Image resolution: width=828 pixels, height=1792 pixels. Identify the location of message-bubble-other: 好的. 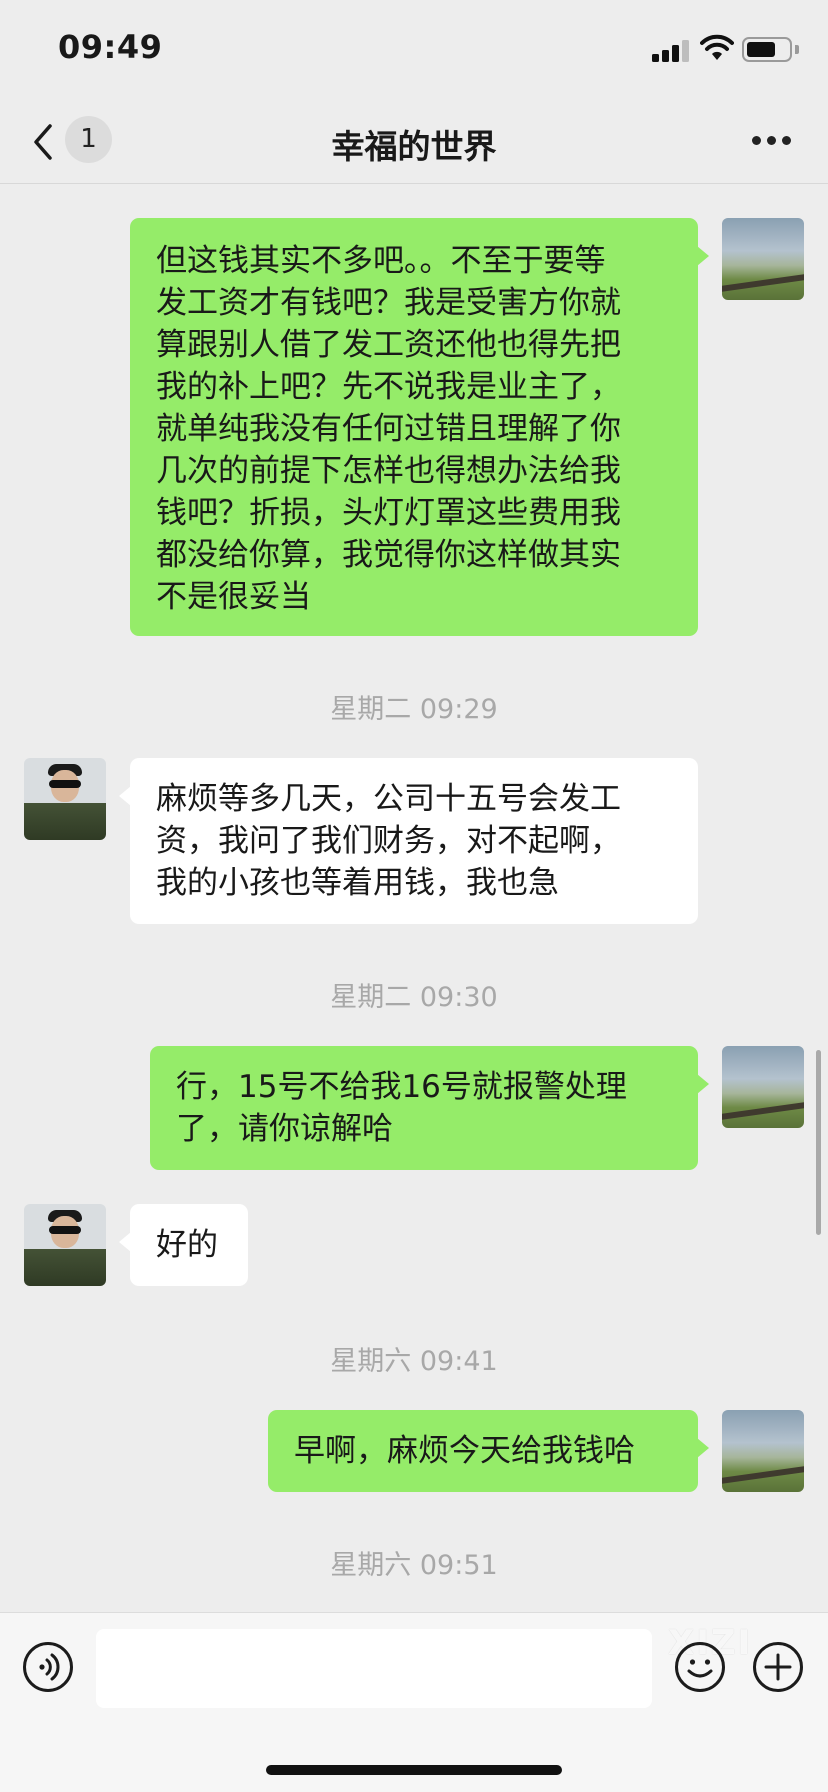
(183, 1245).